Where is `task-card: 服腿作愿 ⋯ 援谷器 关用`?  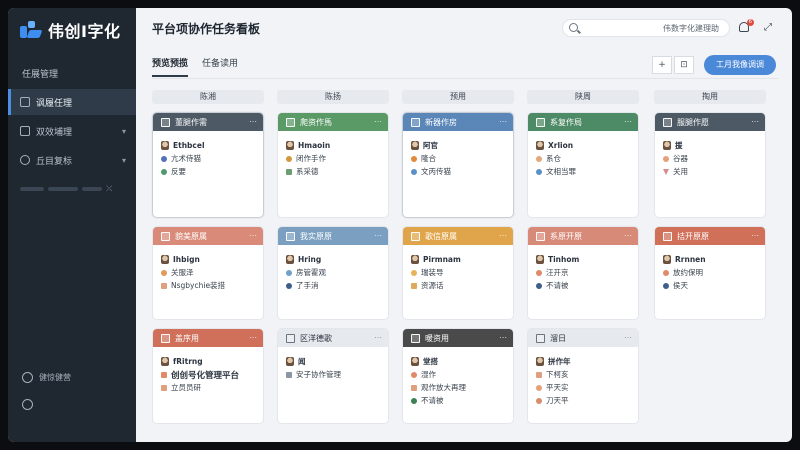 task-card: 服腿作愿 ⋯ 援谷器 关用 is located at coordinates (710, 165).